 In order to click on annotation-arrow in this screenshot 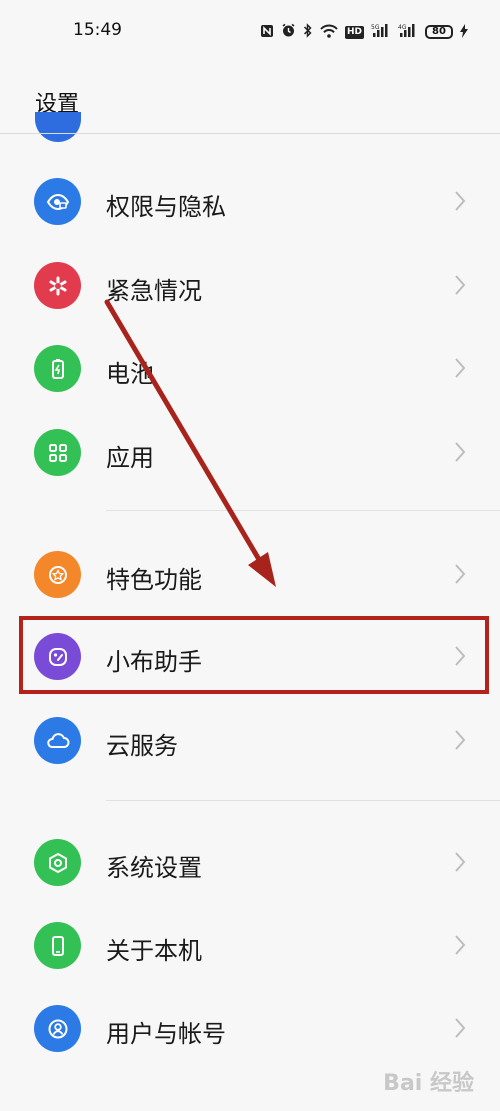, I will do `click(190, 443)`.